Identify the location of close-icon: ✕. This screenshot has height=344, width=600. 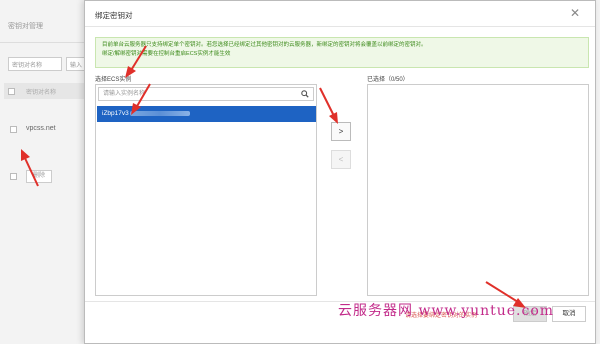
(575, 13).